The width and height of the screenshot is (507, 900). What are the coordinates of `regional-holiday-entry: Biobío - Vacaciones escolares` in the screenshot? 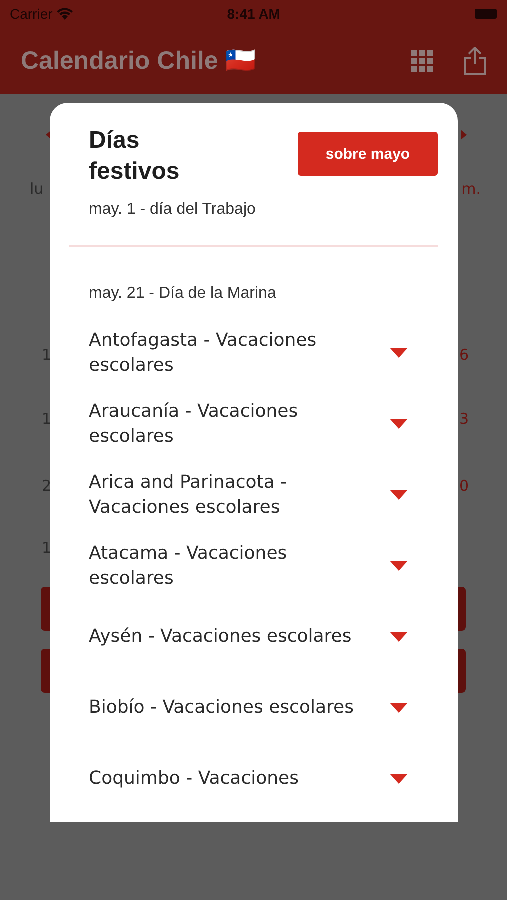 It's located at (229, 707).